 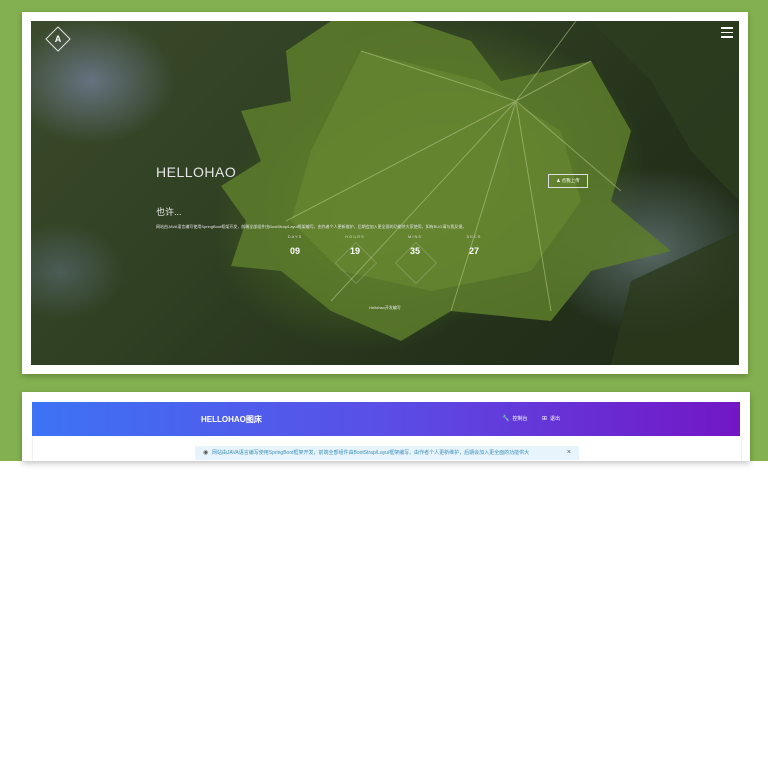 I want to click on hero-footer: Hellohao开发编写, so click(x=385, y=307).